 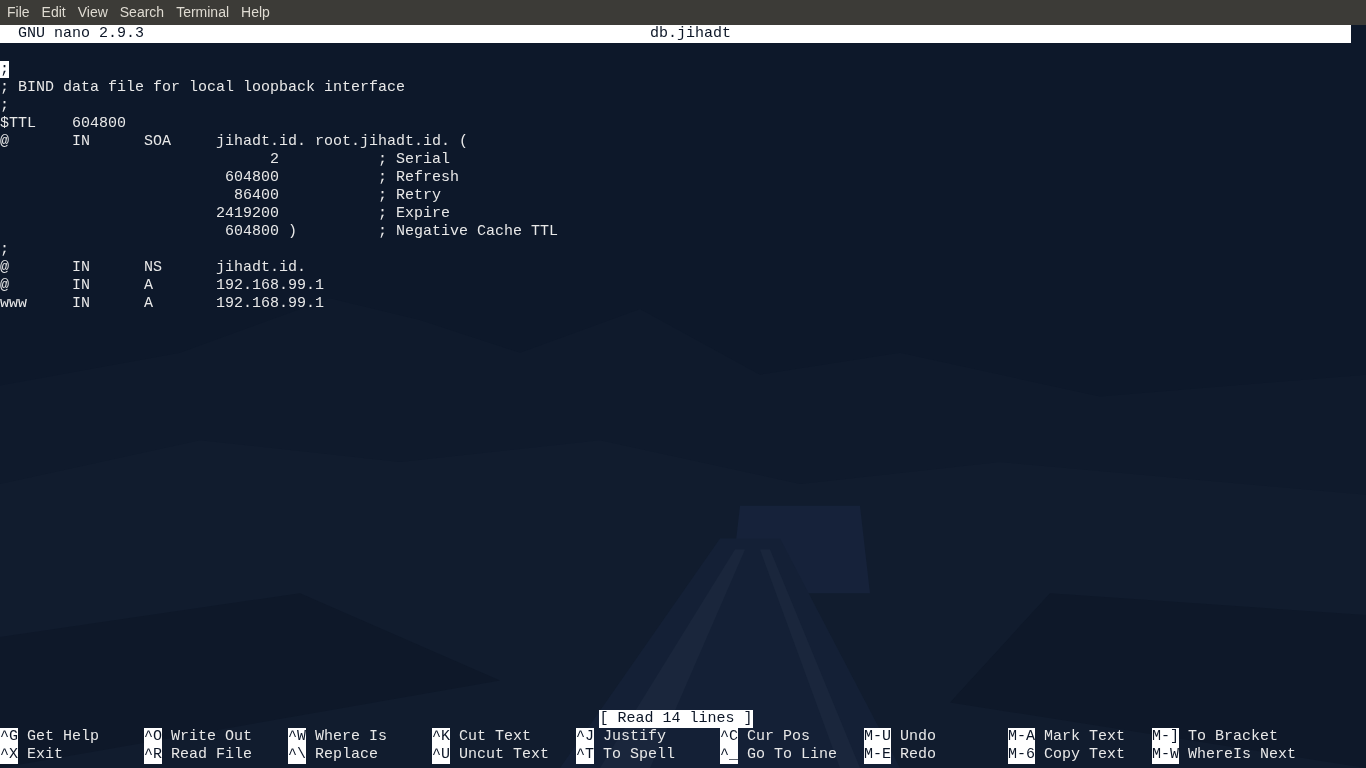 What do you see at coordinates (45, 755) in the screenshot?
I see `shortcut-label: Exit` at bounding box center [45, 755].